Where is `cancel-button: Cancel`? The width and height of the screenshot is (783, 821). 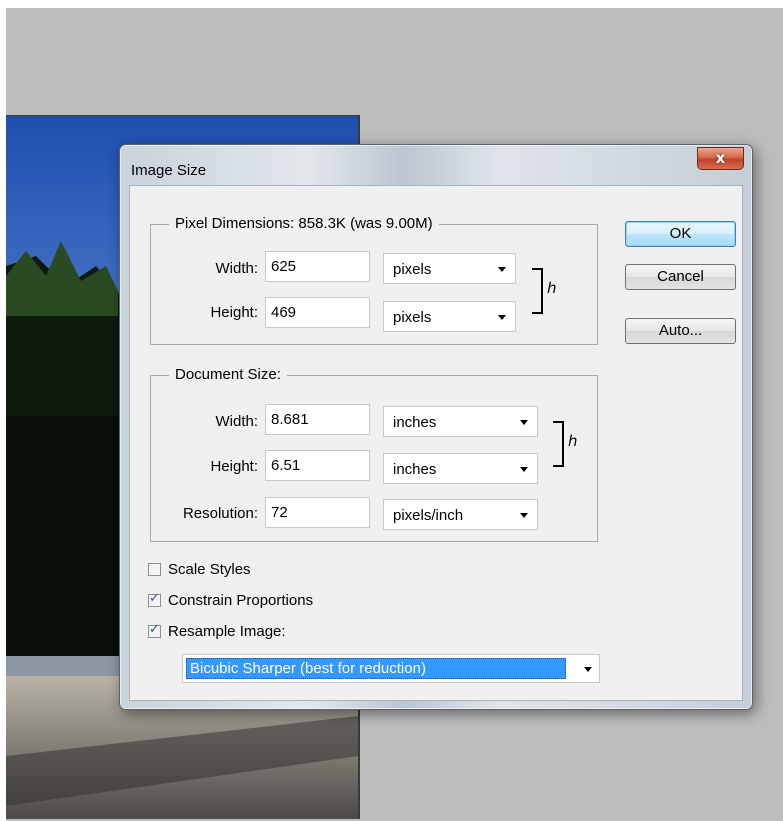
cancel-button: Cancel is located at coordinates (680, 277).